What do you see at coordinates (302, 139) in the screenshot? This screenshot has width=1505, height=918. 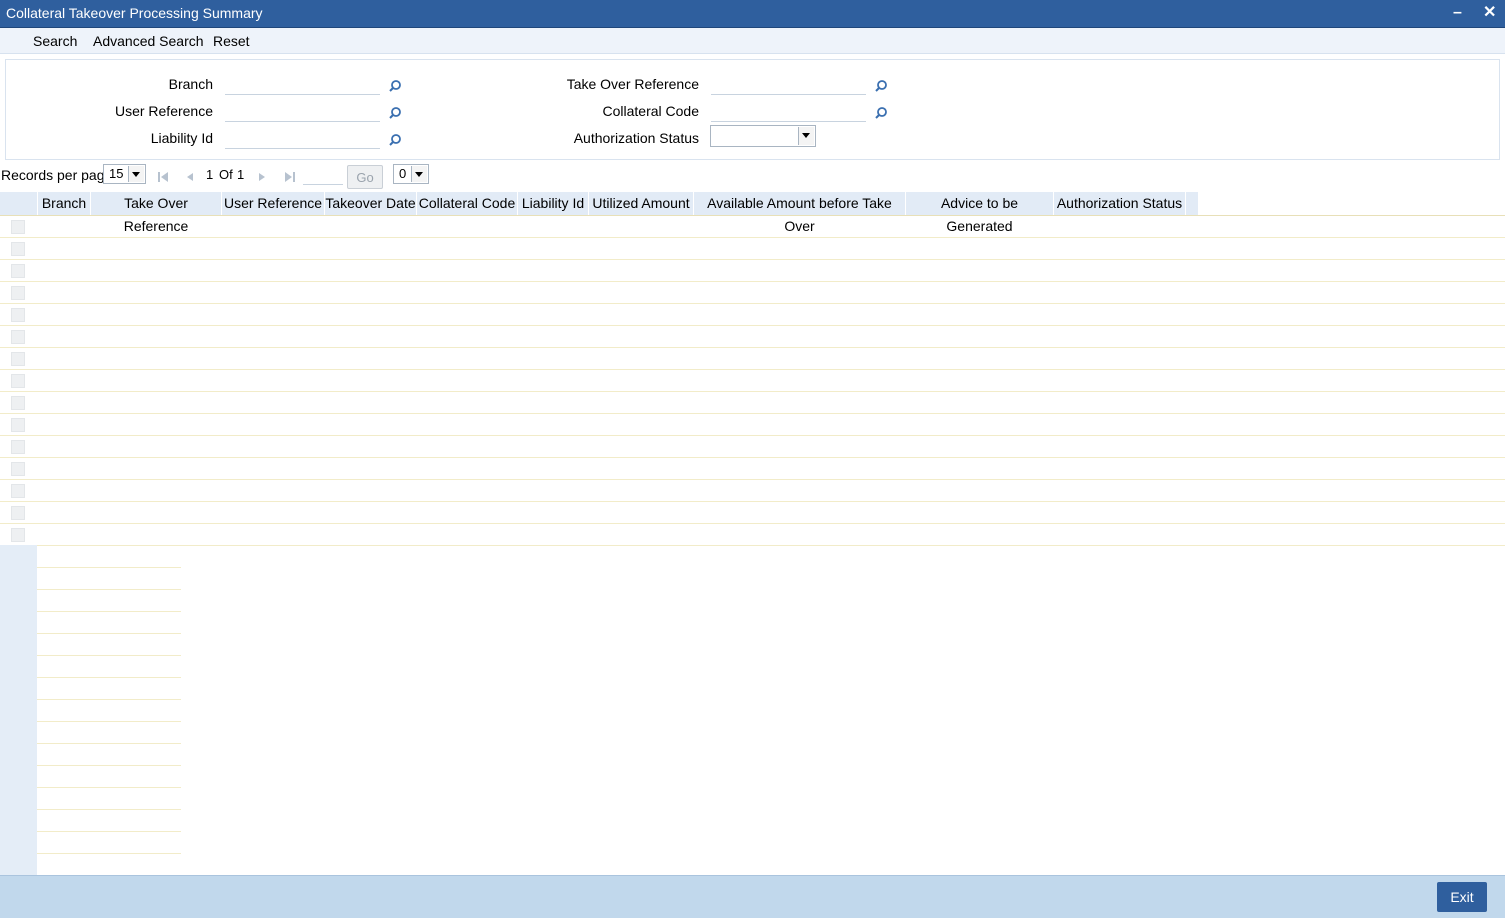 I see `liability-id-input` at bounding box center [302, 139].